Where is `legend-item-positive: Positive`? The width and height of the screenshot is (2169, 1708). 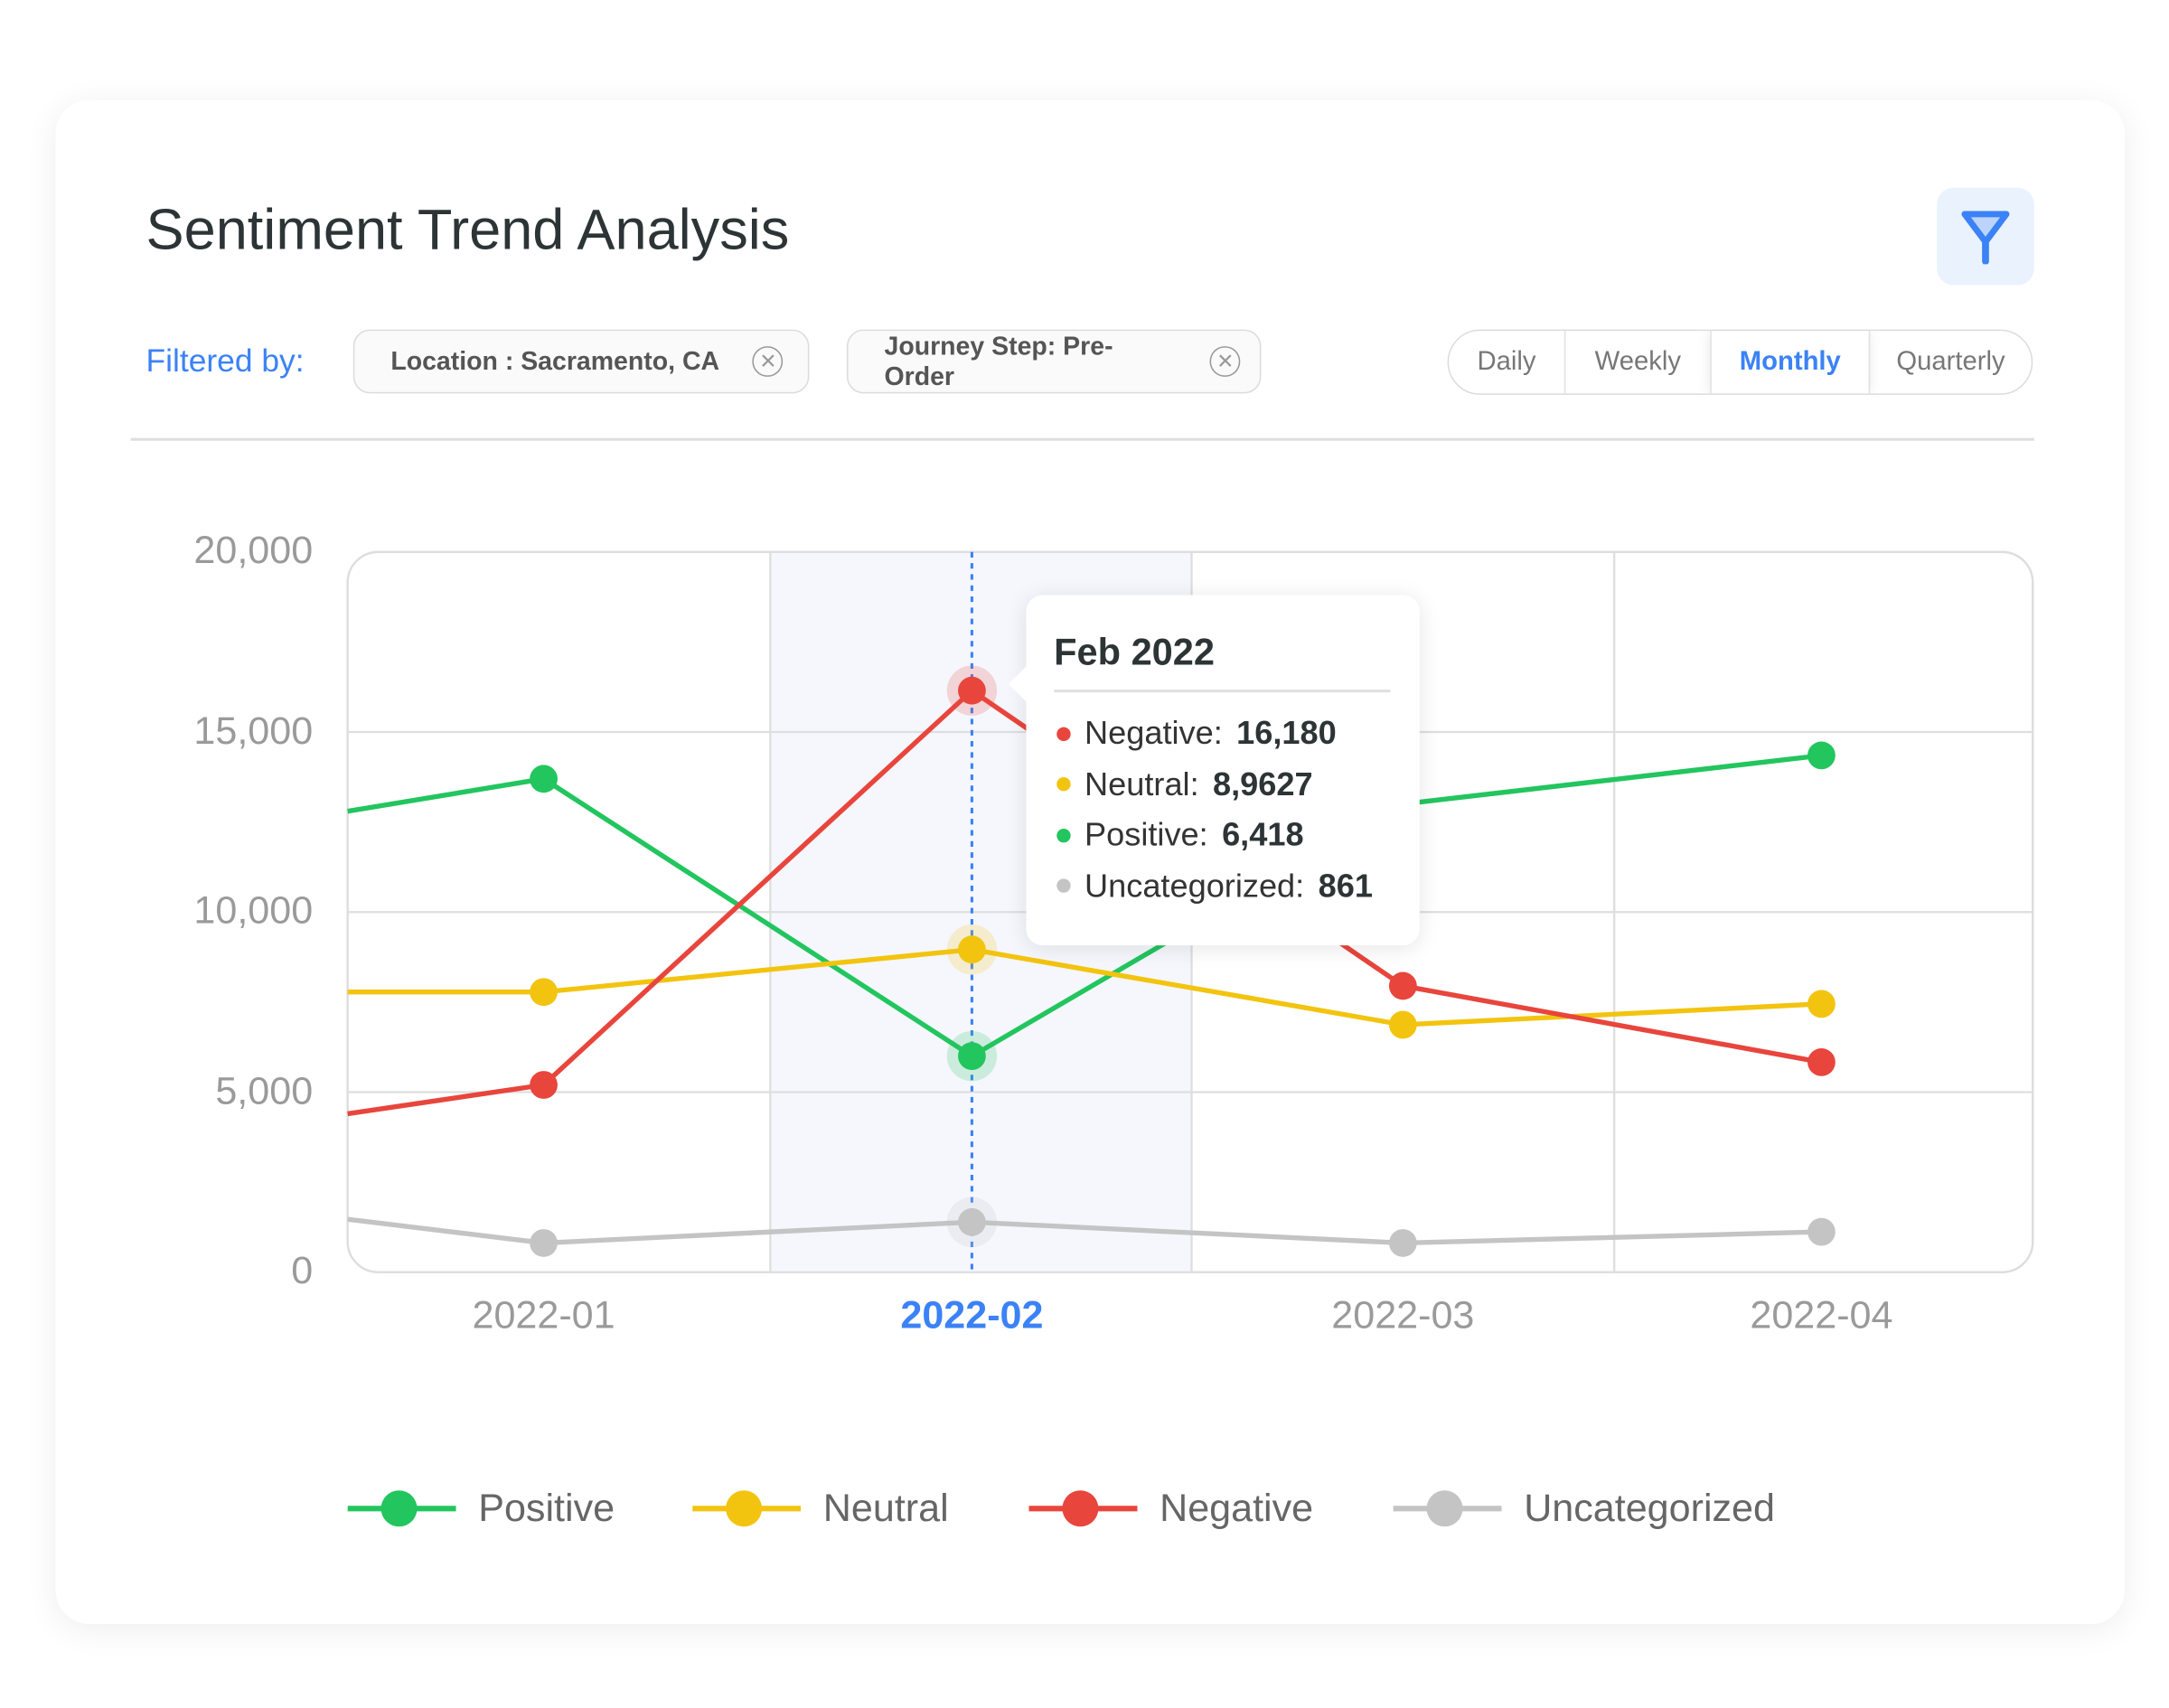
legend-item-positive: Positive is located at coordinates (481, 1509).